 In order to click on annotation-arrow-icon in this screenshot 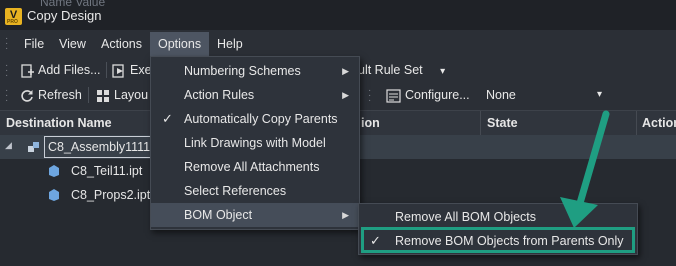, I will do `click(585, 169)`.